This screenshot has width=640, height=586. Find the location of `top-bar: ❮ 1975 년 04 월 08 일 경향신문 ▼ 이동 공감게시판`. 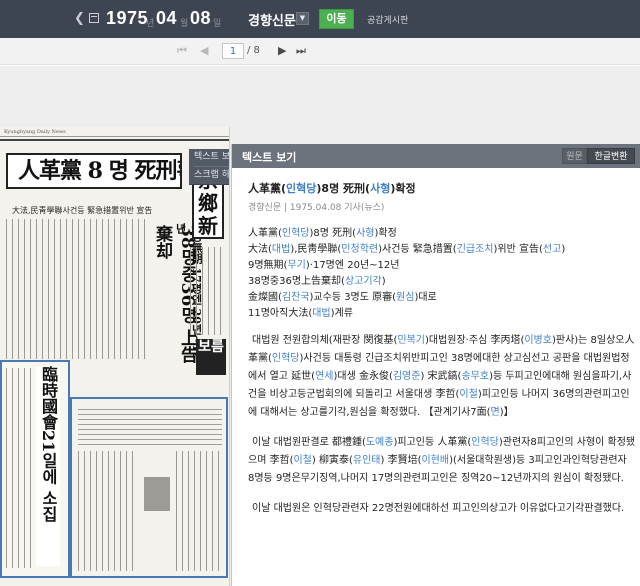

top-bar: ❮ 1975 년 04 월 08 일 경향신문 ▼ 이동 공감게시판 is located at coordinates (320, 19).